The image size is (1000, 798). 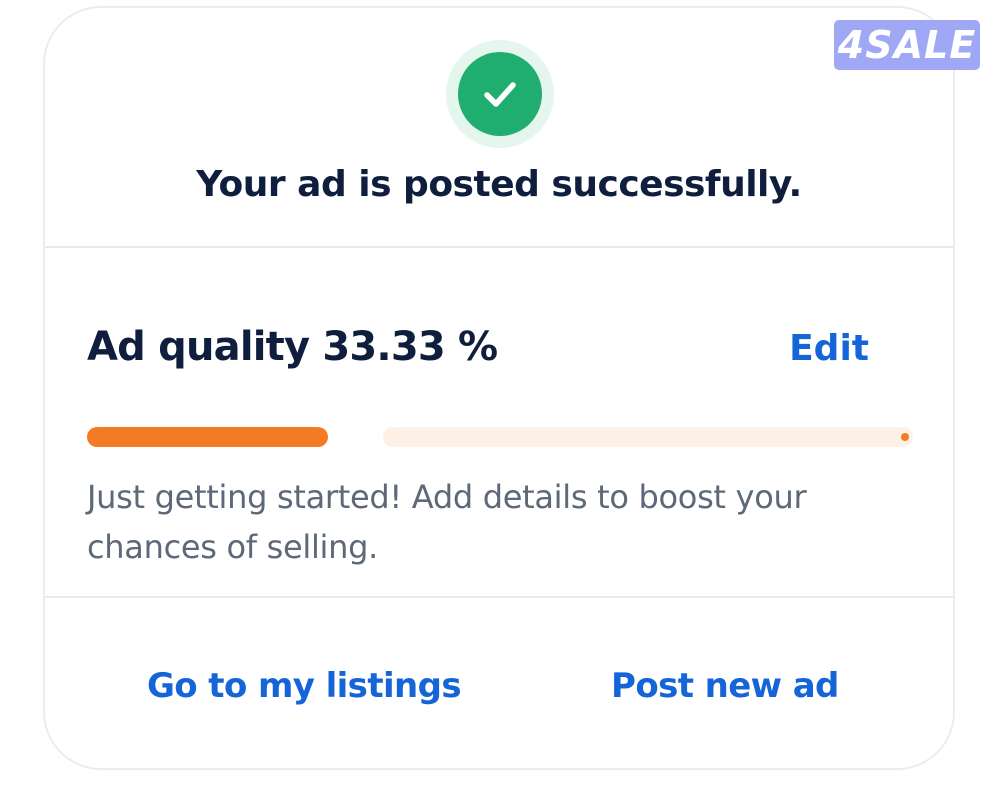 I want to click on success-icon-halo, so click(x=500, y=94).